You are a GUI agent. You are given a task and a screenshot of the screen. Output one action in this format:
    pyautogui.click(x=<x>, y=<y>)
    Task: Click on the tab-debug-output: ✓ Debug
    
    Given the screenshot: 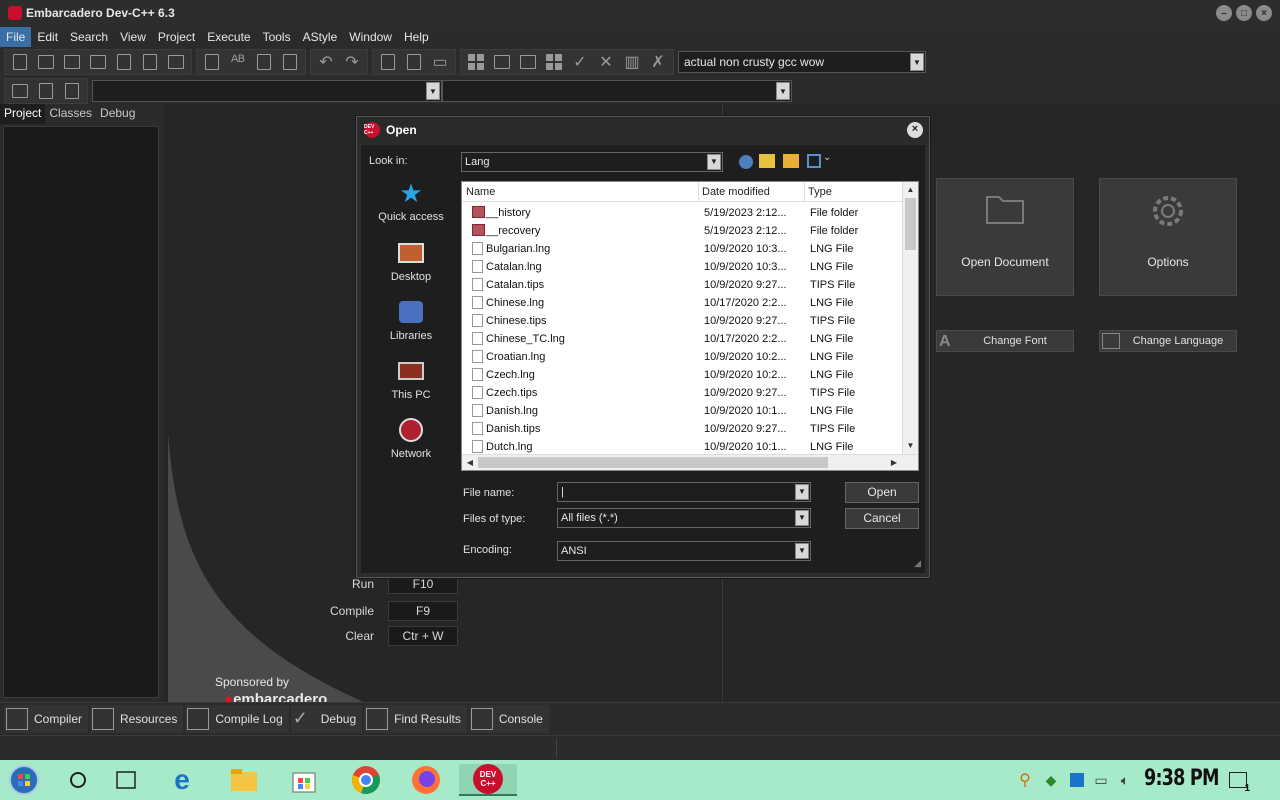 What is the action you would take?
    pyautogui.click(x=326, y=718)
    